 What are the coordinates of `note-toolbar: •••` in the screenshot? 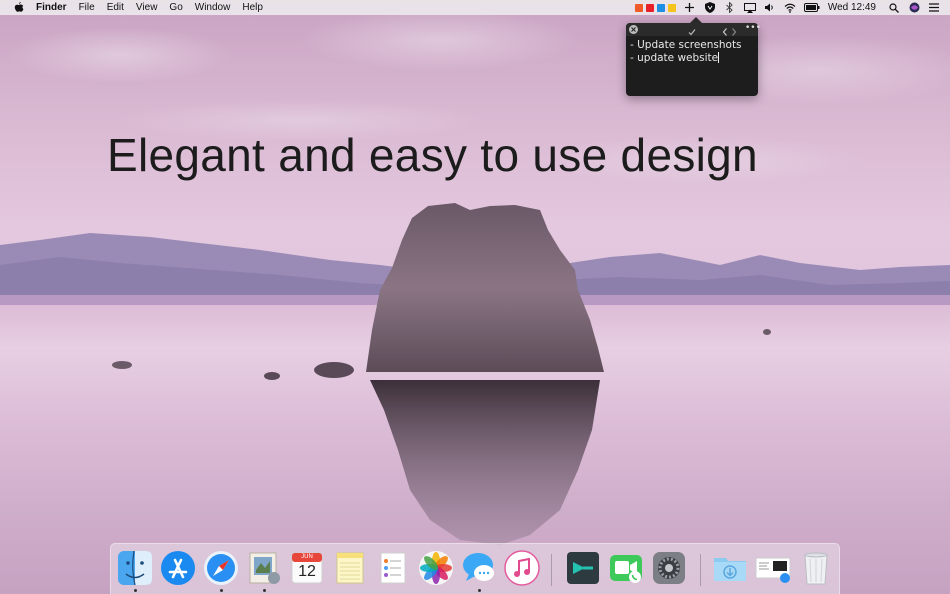 It's located at (693, 29).